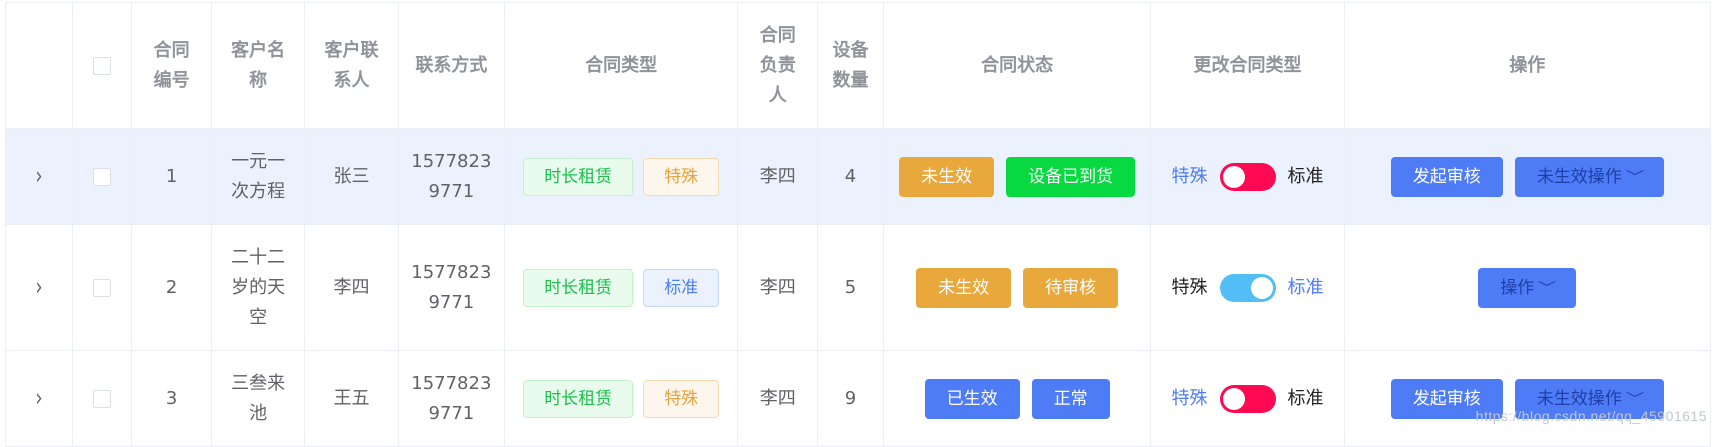 The height and width of the screenshot is (447, 1715). What do you see at coordinates (351, 176) in the screenshot?
I see `customer-contact-cell: 张三` at bounding box center [351, 176].